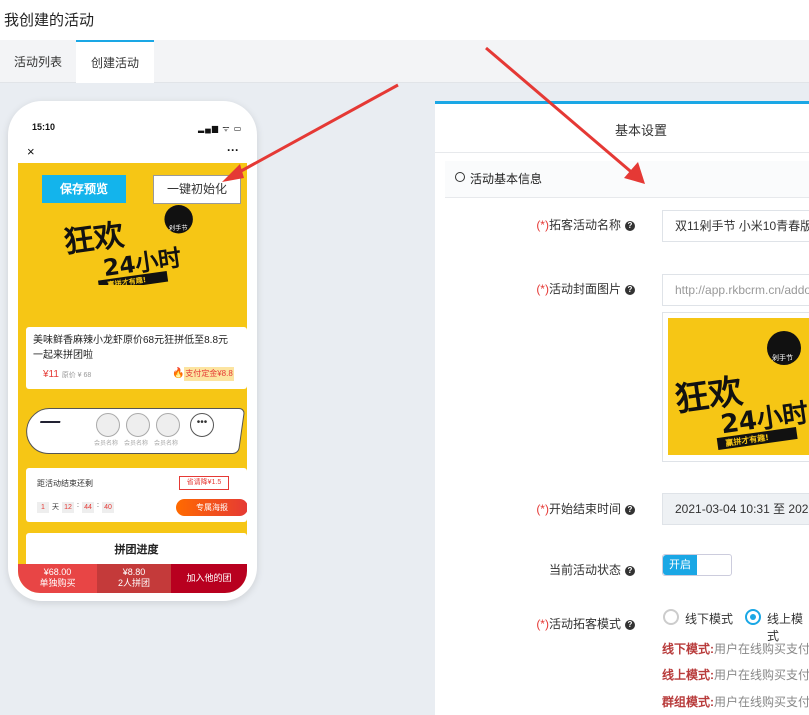  Describe the element at coordinates (584, 624) in the screenshot. I see `label-text: 活动拓客模式` at that location.